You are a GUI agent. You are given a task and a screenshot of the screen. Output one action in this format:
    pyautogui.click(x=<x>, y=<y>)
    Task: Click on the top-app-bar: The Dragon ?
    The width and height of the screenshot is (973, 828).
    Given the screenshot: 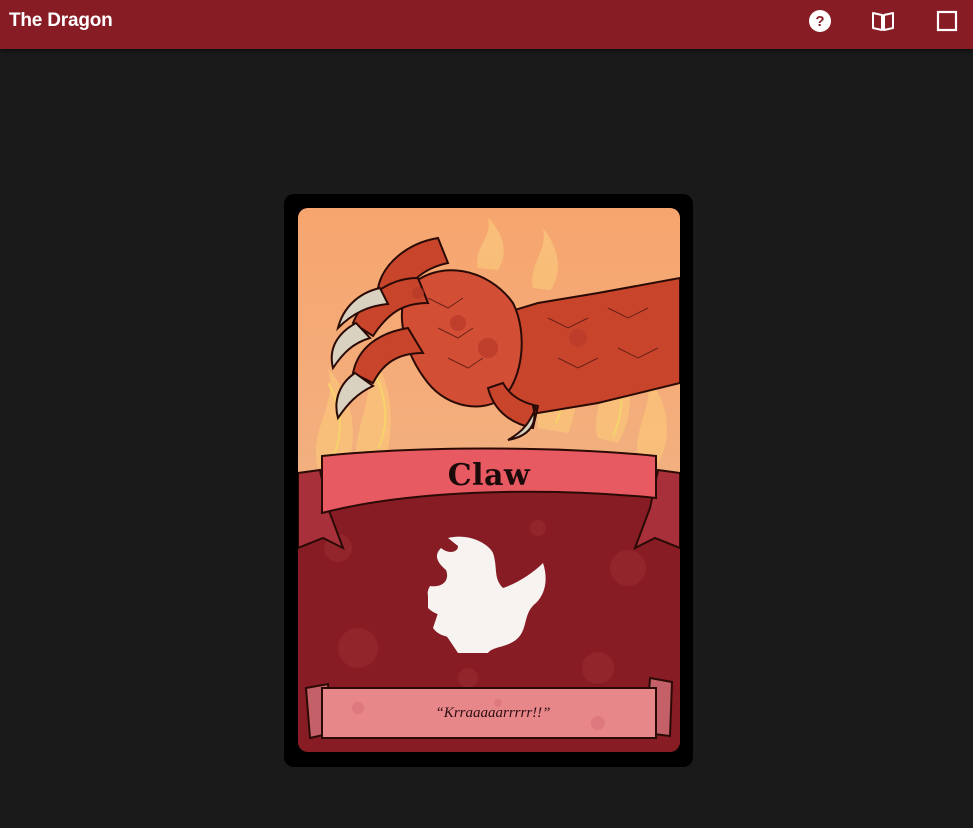 What is the action you would take?
    pyautogui.click(x=486, y=24)
    